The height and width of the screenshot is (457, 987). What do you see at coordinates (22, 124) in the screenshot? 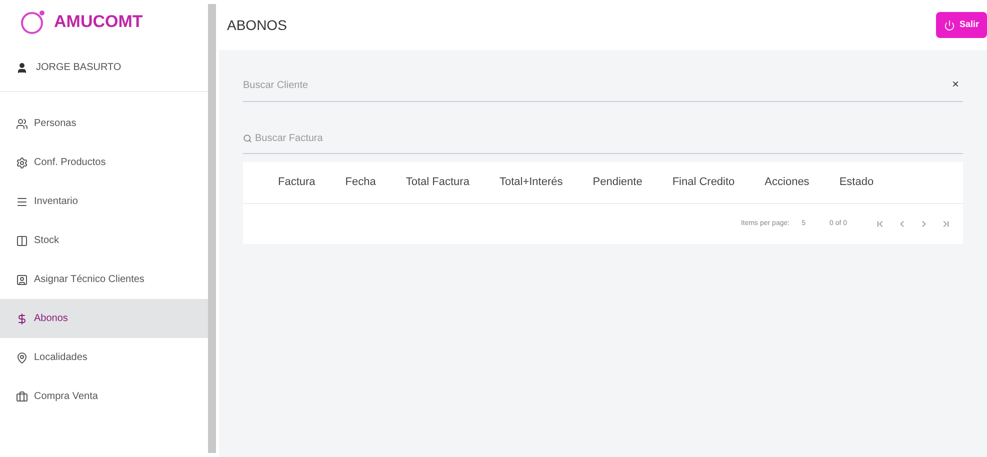
I see `people-icon` at bounding box center [22, 124].